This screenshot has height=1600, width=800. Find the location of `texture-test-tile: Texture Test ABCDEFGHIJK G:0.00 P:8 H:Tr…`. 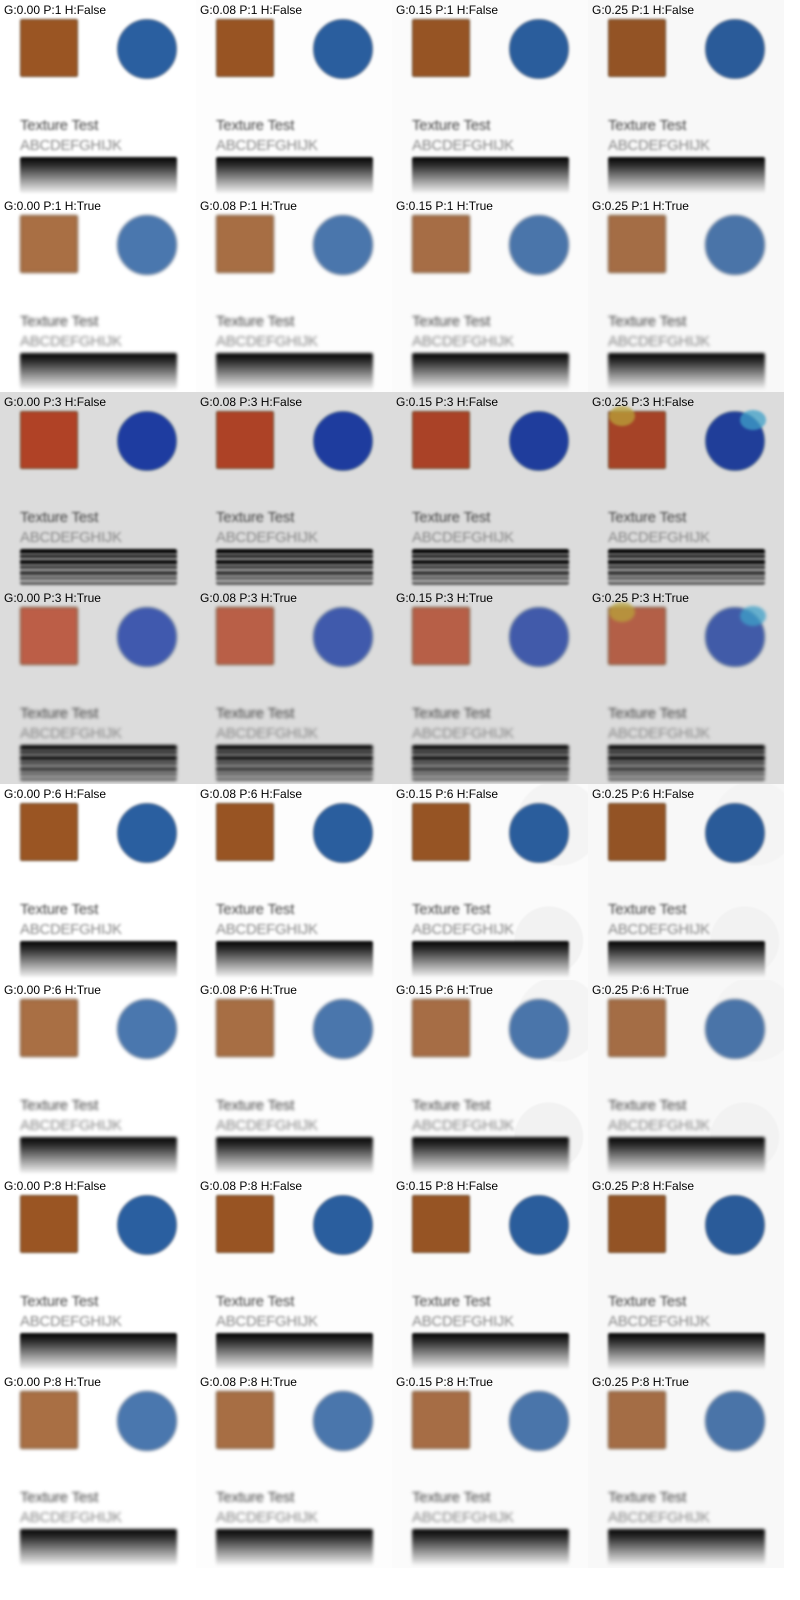

texture-test-tile: Texture Test ABCDEFGHIJK G:0.00 P:8 H:Tr… is located at coordinates (98, 1470).